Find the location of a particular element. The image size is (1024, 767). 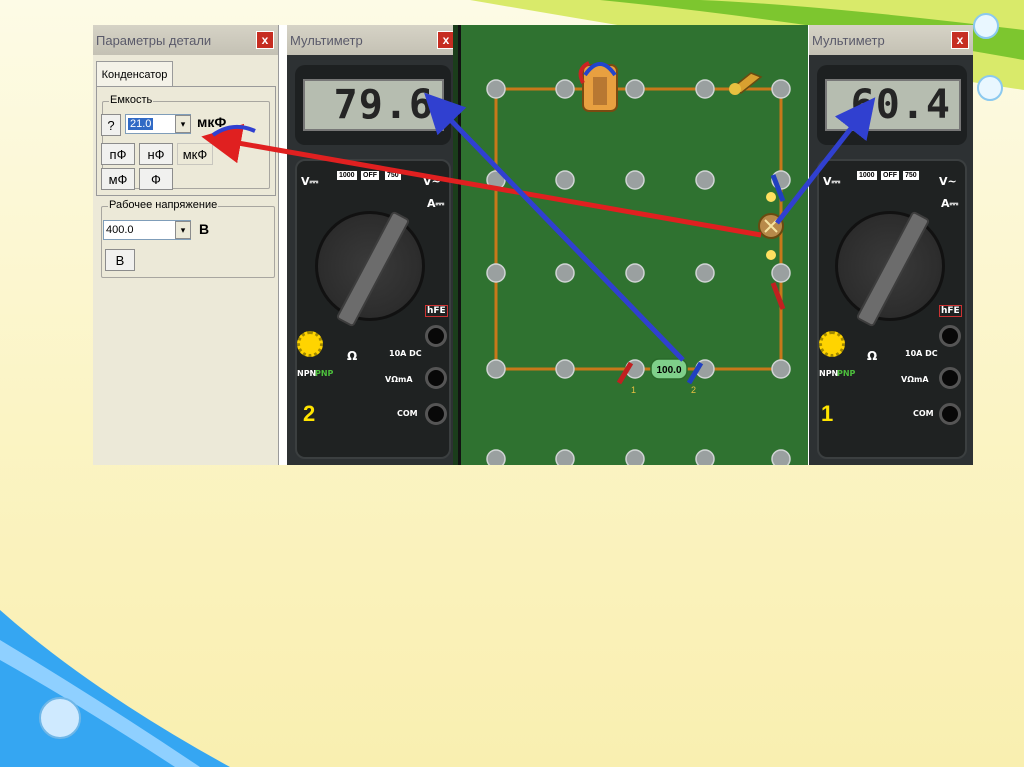

arrow-blue-right is located at coordinates (825, 161).